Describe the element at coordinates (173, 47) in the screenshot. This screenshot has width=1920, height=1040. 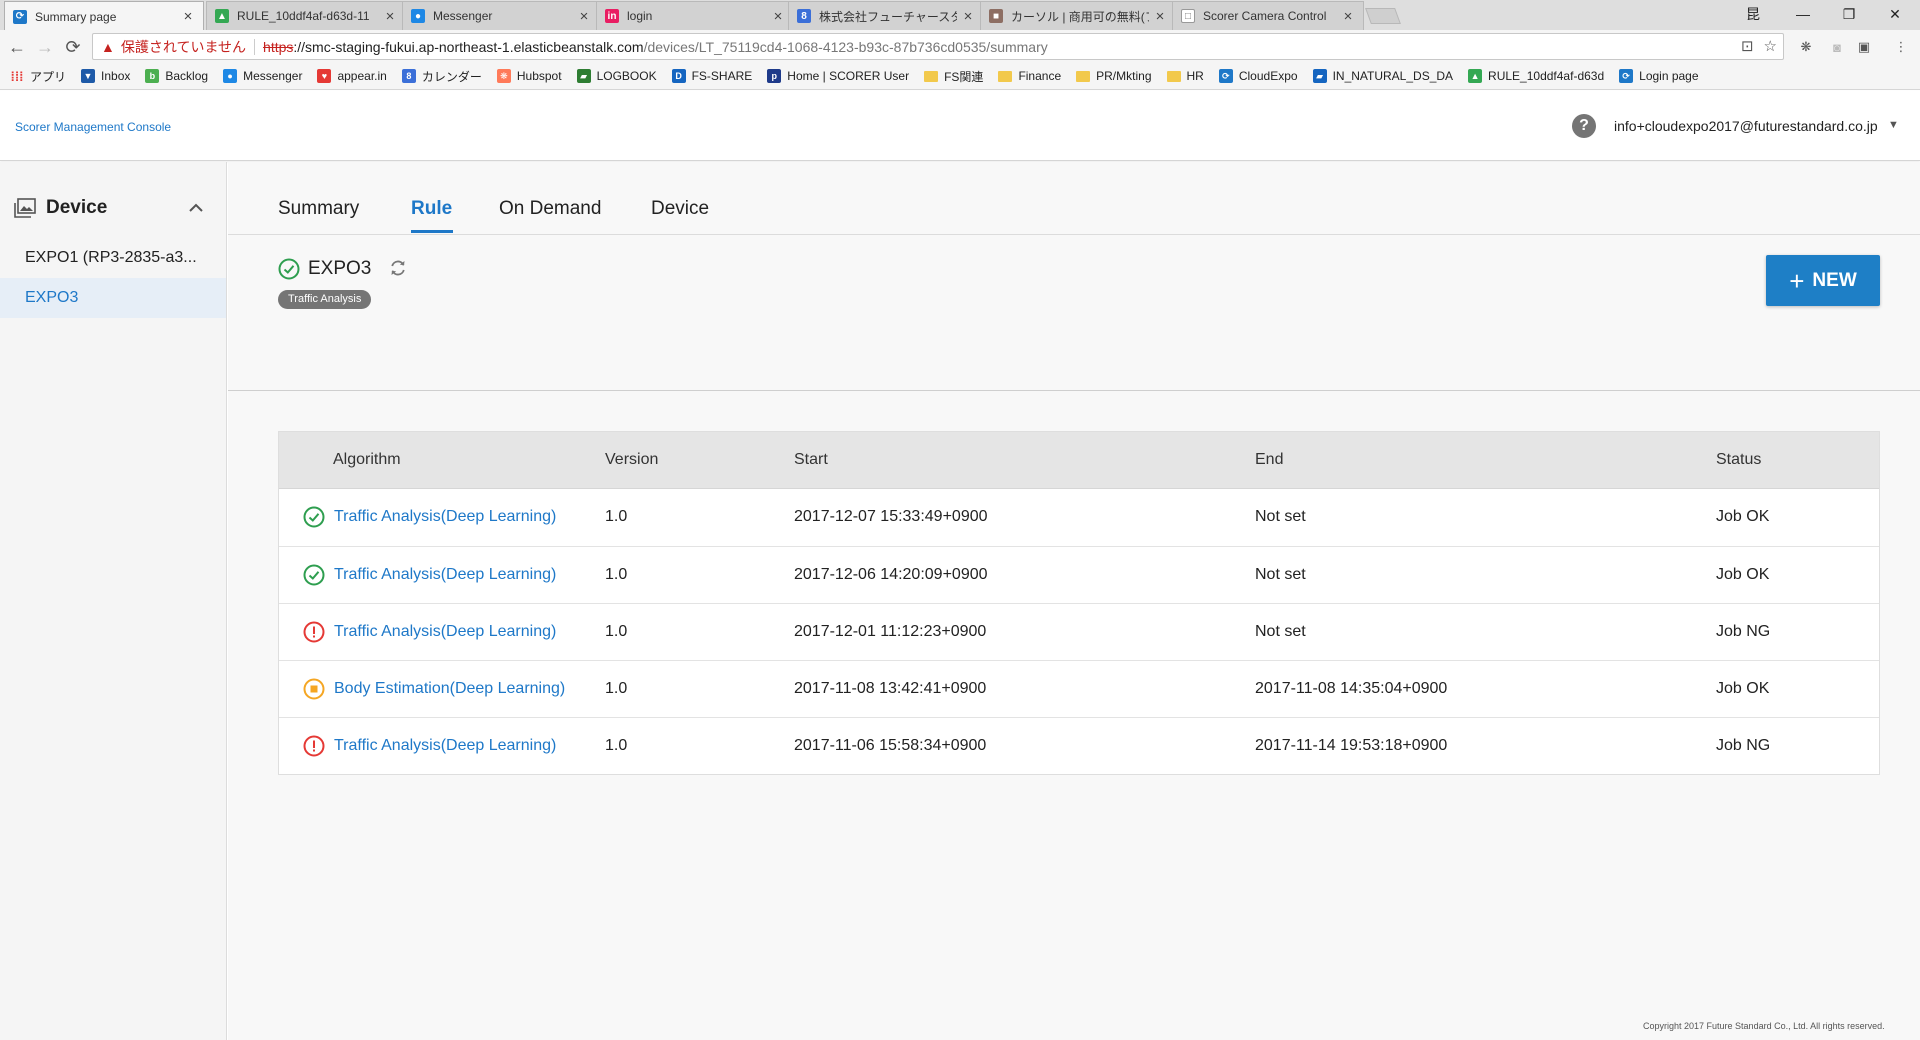
I see `security-warning: ▲ 保護されていません` at that location.